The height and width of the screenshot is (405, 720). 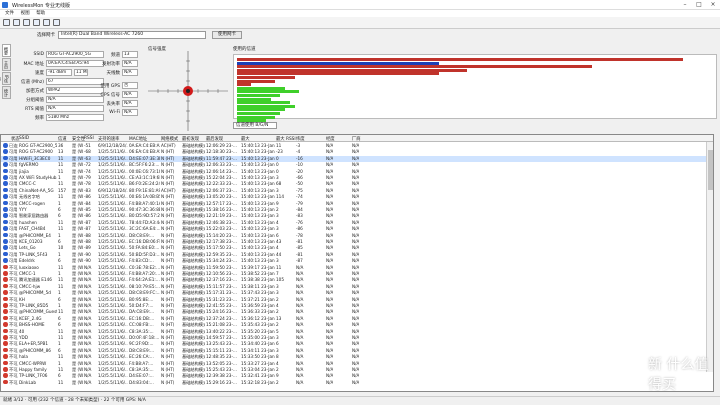 What do you see at coordinates (32, 82) in the screenshot?
I see `channel-label: 信道 (Mhz)` at bounding box center [32, 82].